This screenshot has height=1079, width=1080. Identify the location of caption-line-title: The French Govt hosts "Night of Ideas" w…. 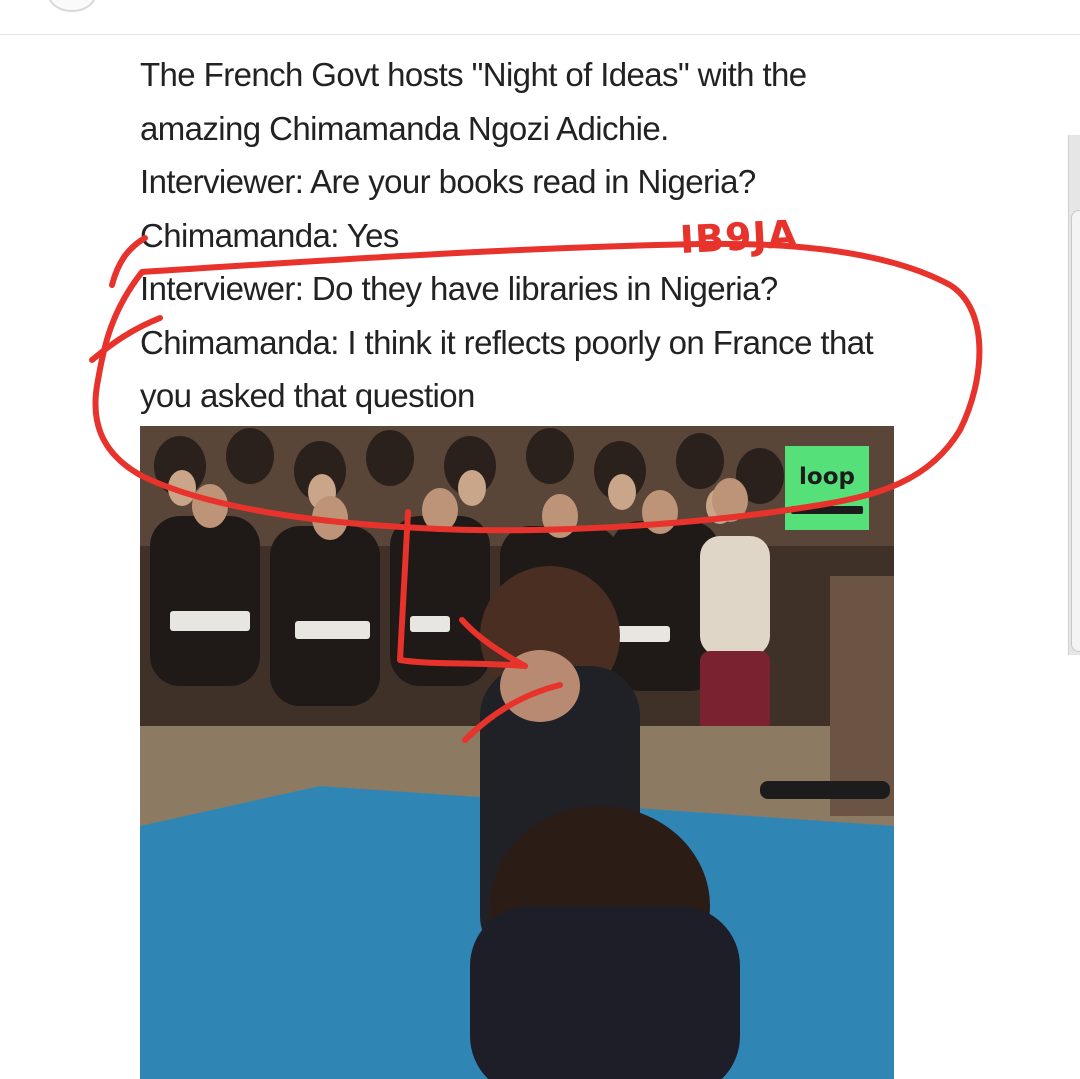
(473, 74).